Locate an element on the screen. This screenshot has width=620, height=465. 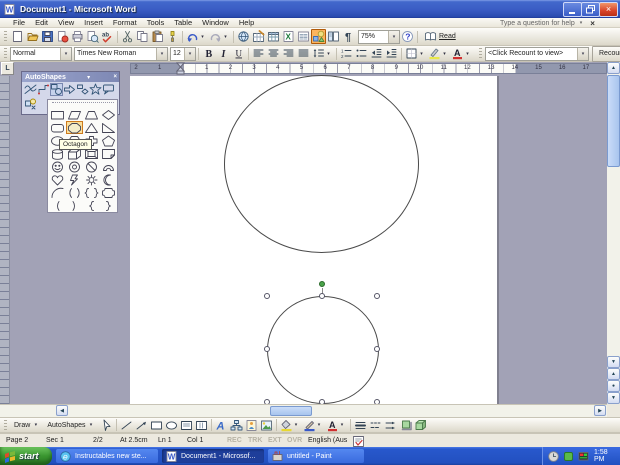
menu-tools: Tools is located at coordinates (156, 22).